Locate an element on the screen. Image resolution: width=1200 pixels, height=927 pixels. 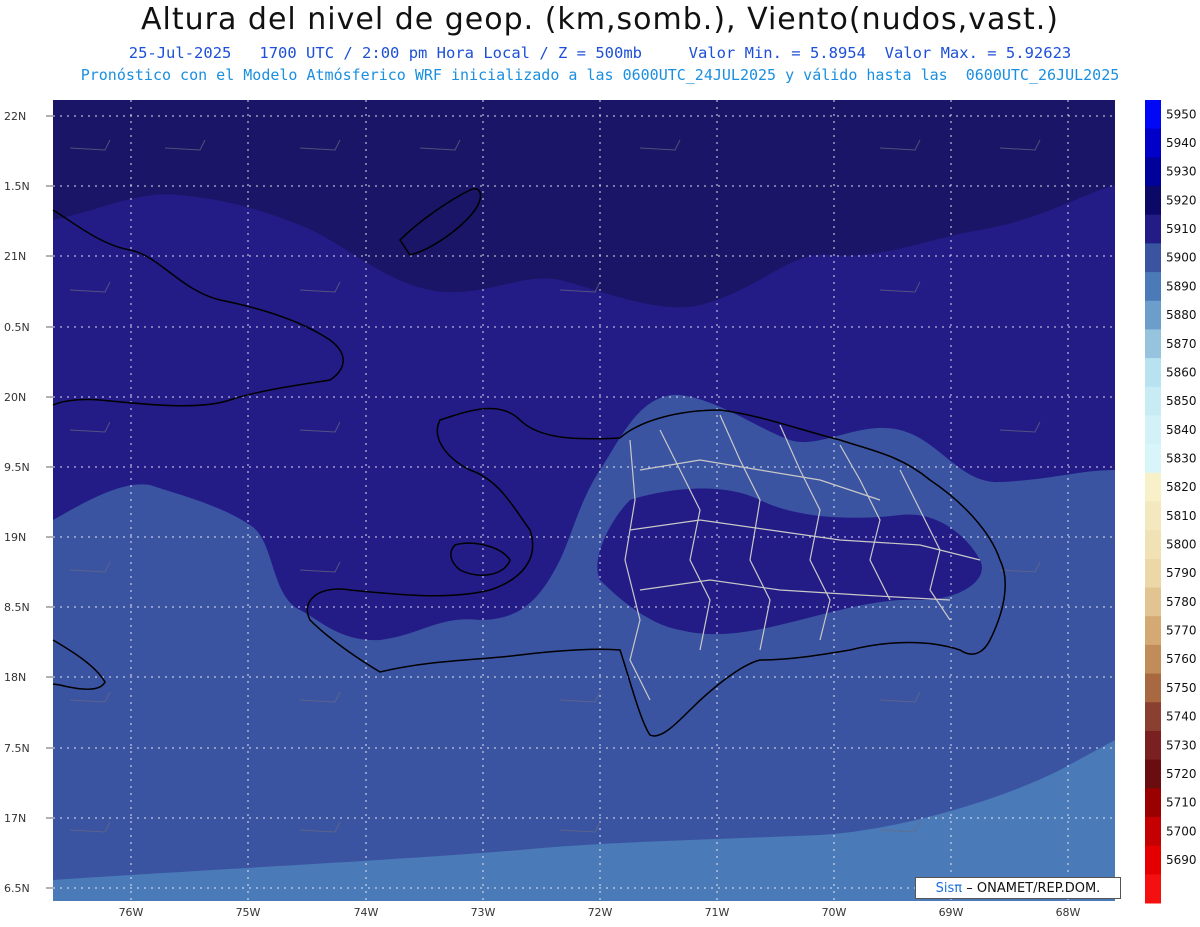
longitude-labels: 76W 75W 74W 73W 72W 71W 70W 69W 68W is located at coordinates (600, 912).